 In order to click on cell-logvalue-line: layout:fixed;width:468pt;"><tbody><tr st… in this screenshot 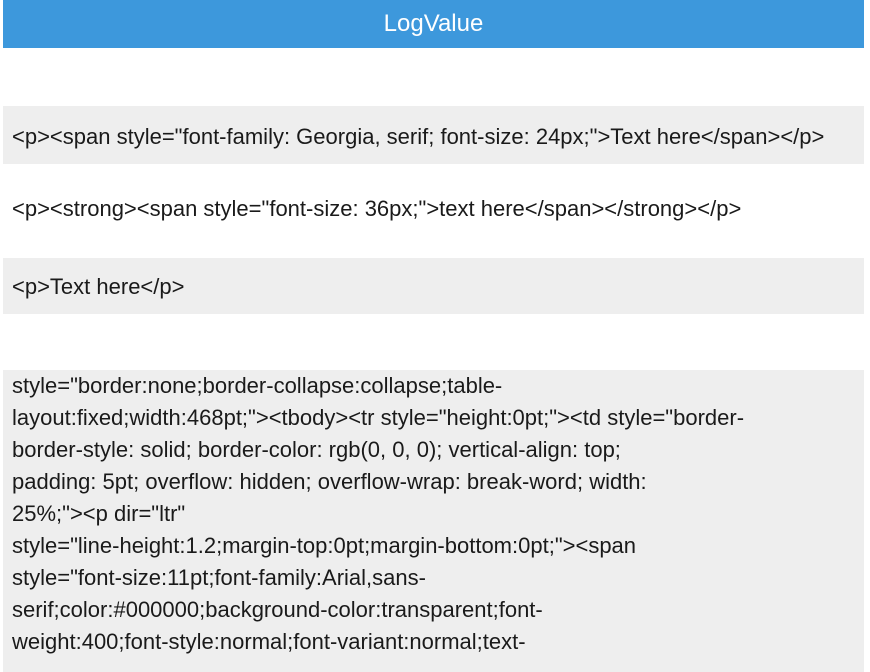, I will do `click(378, 417)`.